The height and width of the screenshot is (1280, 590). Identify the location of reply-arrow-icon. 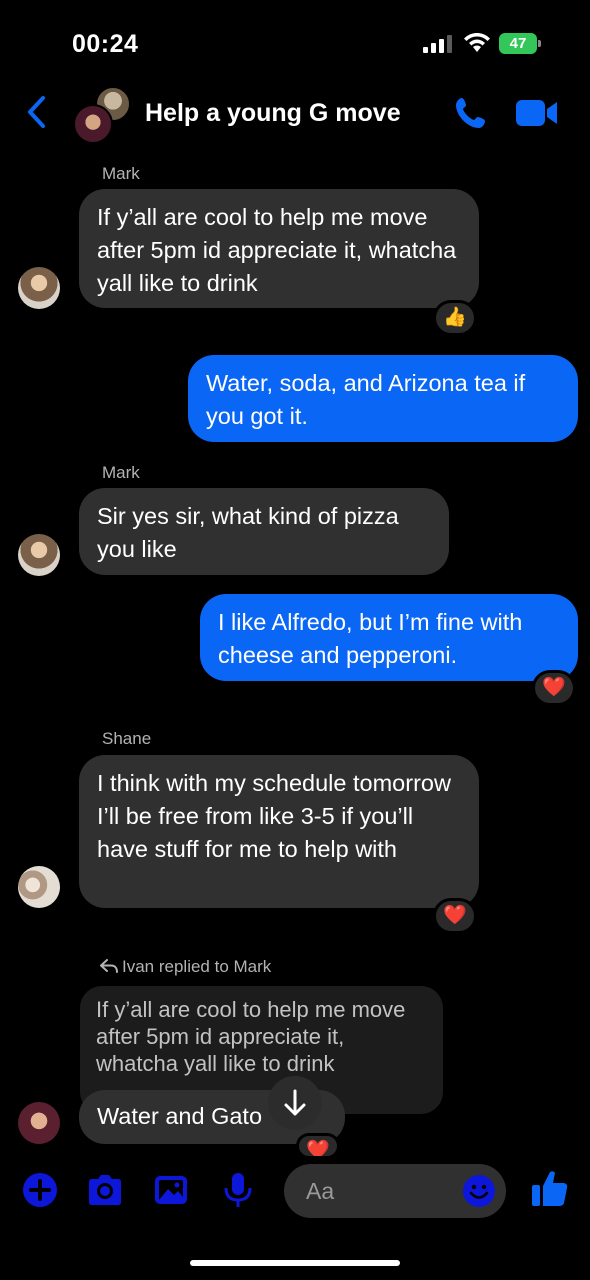
(109, 966).